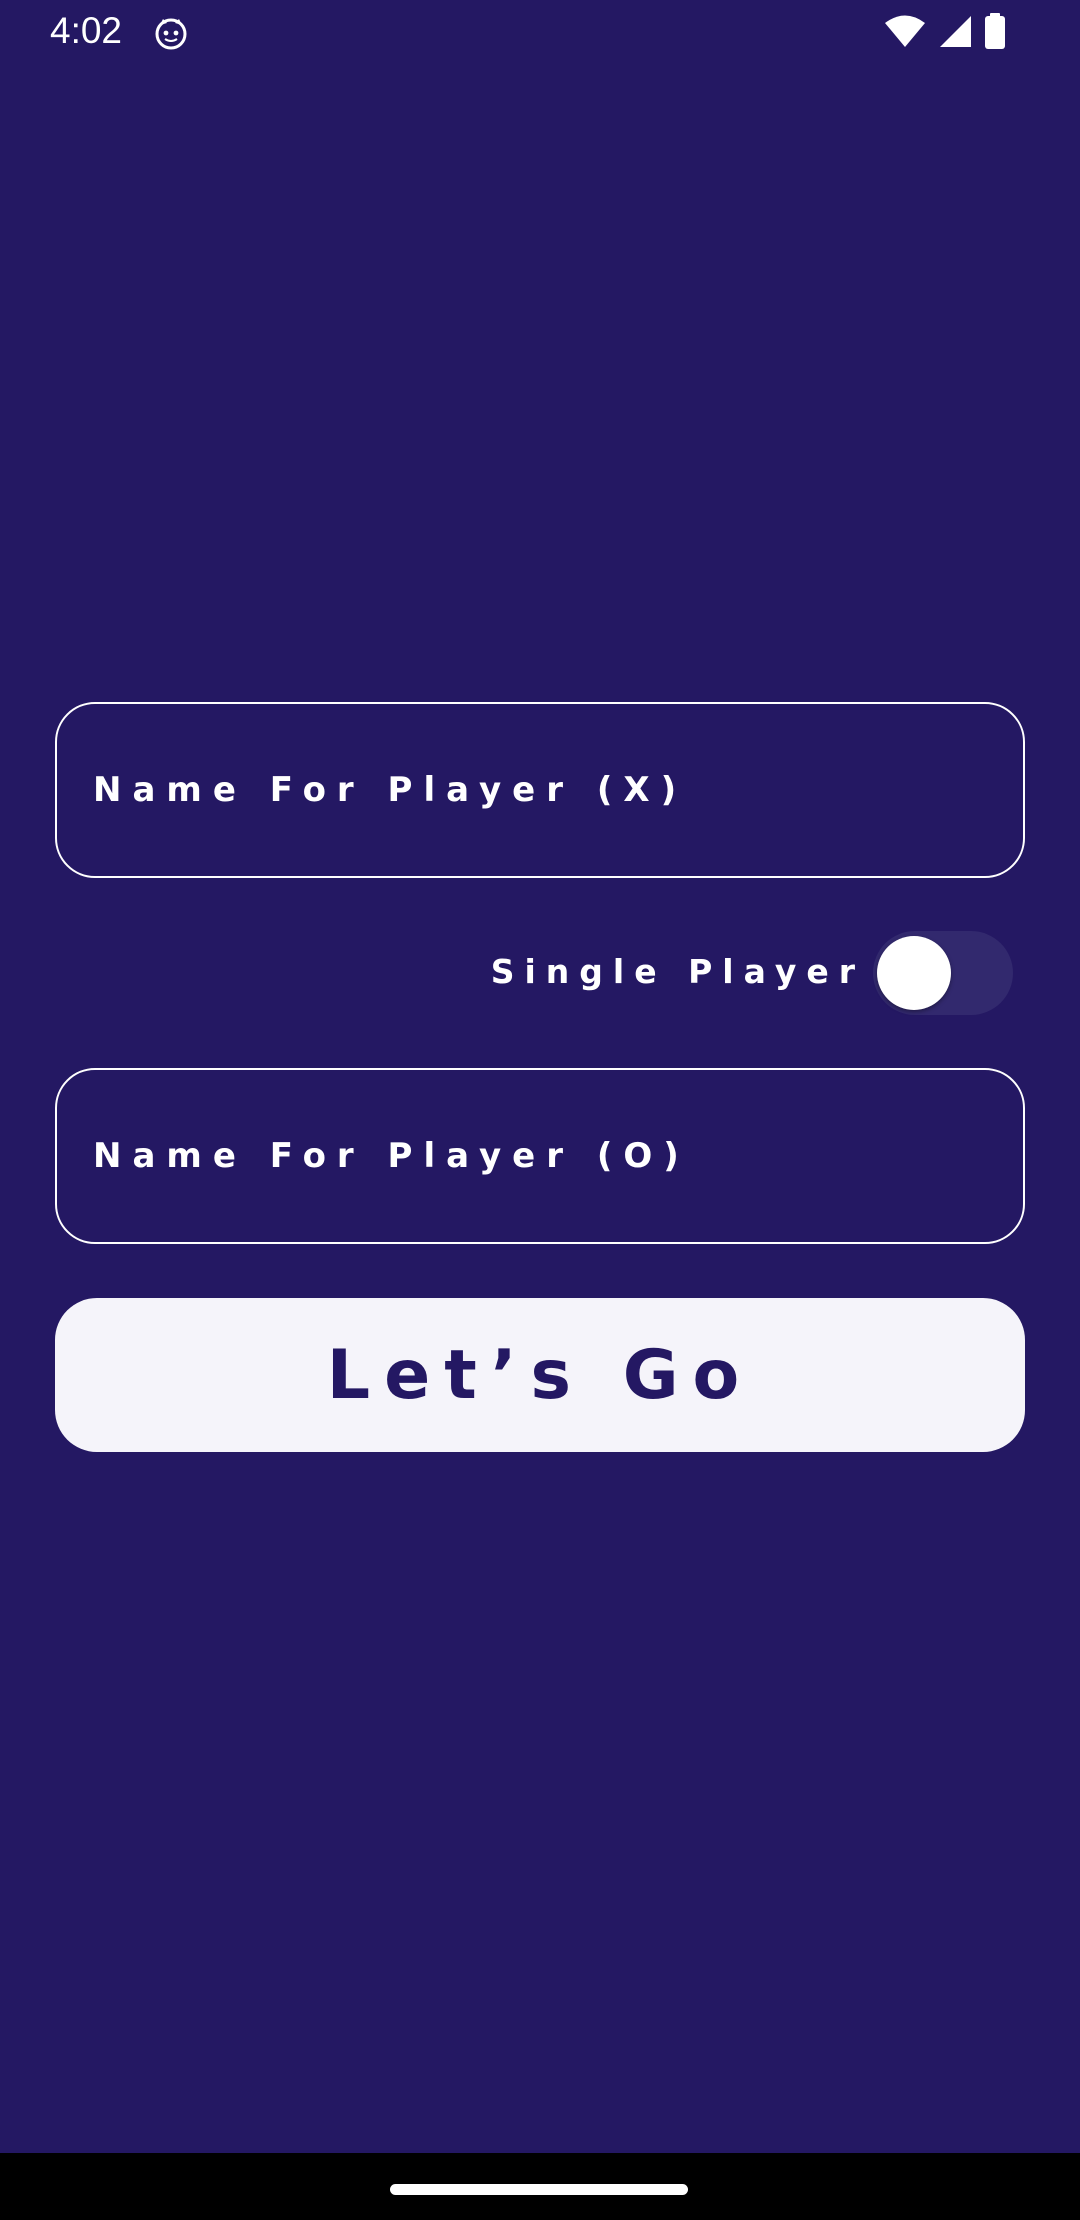 The height and width of the screenshot is (2220, 1080). What do you see at coordinates (677, 971) in the screenshot?
I see `single-player-label: Single Player` at bounding box center [677, 971].